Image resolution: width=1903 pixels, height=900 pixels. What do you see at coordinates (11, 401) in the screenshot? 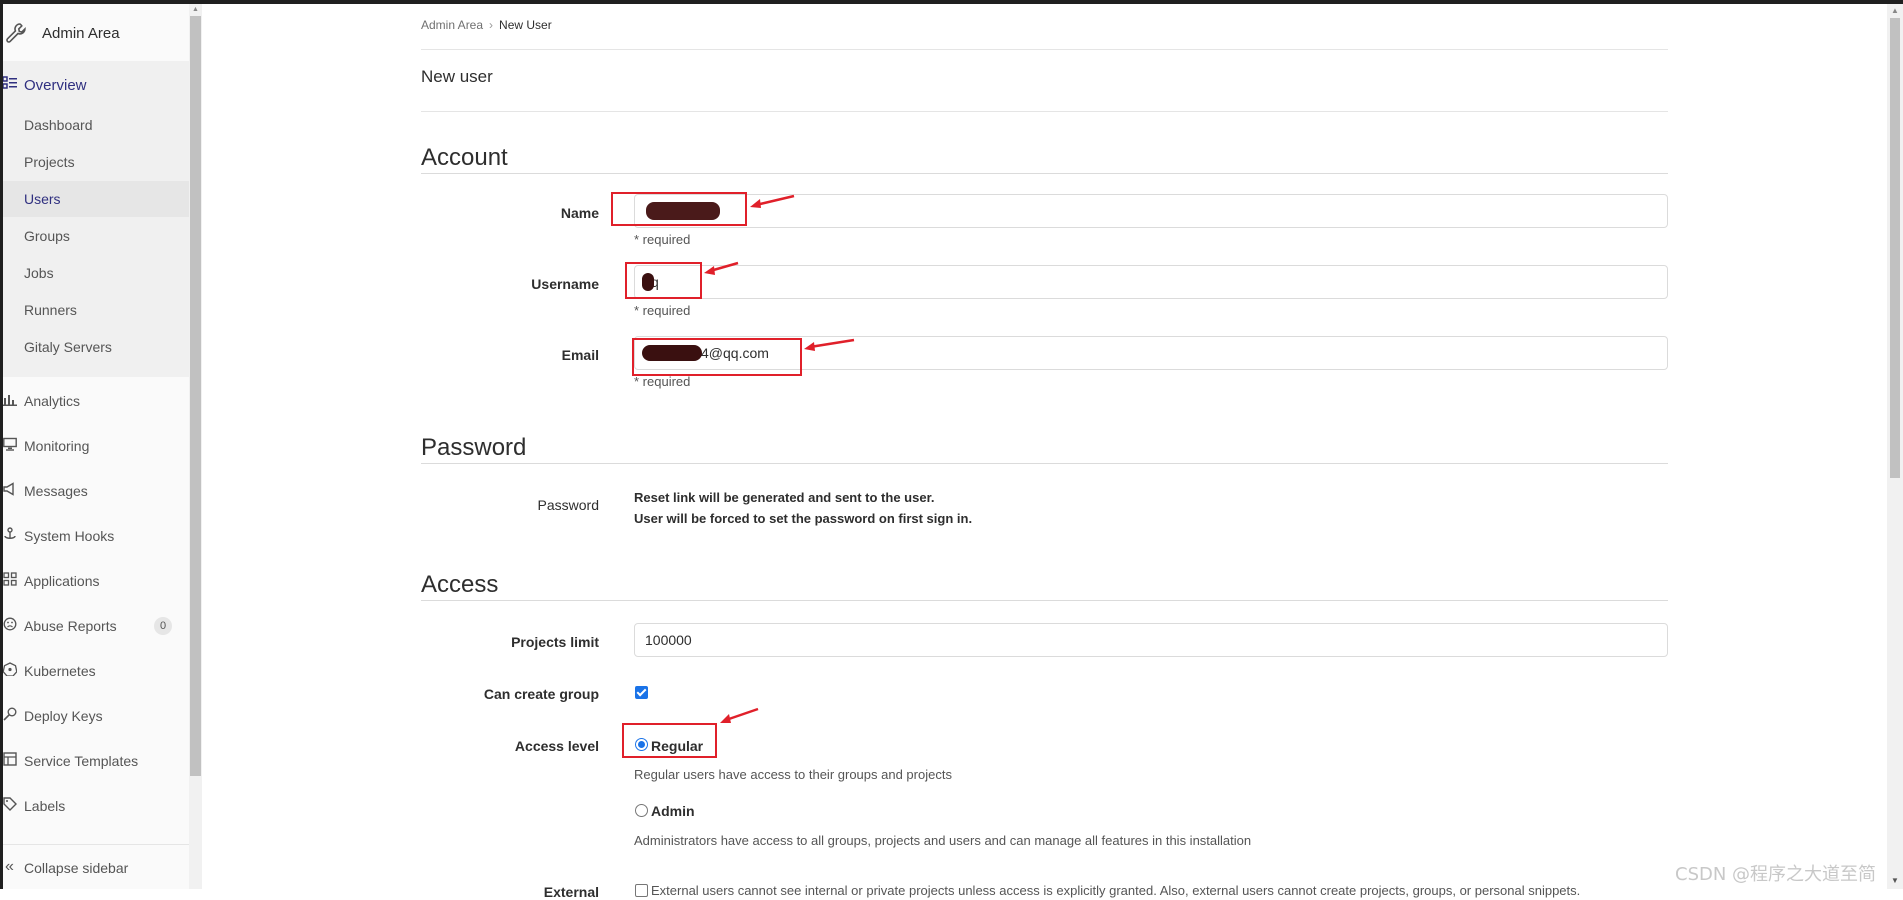
I see `chart-icon` at bounding box center [11, 401].